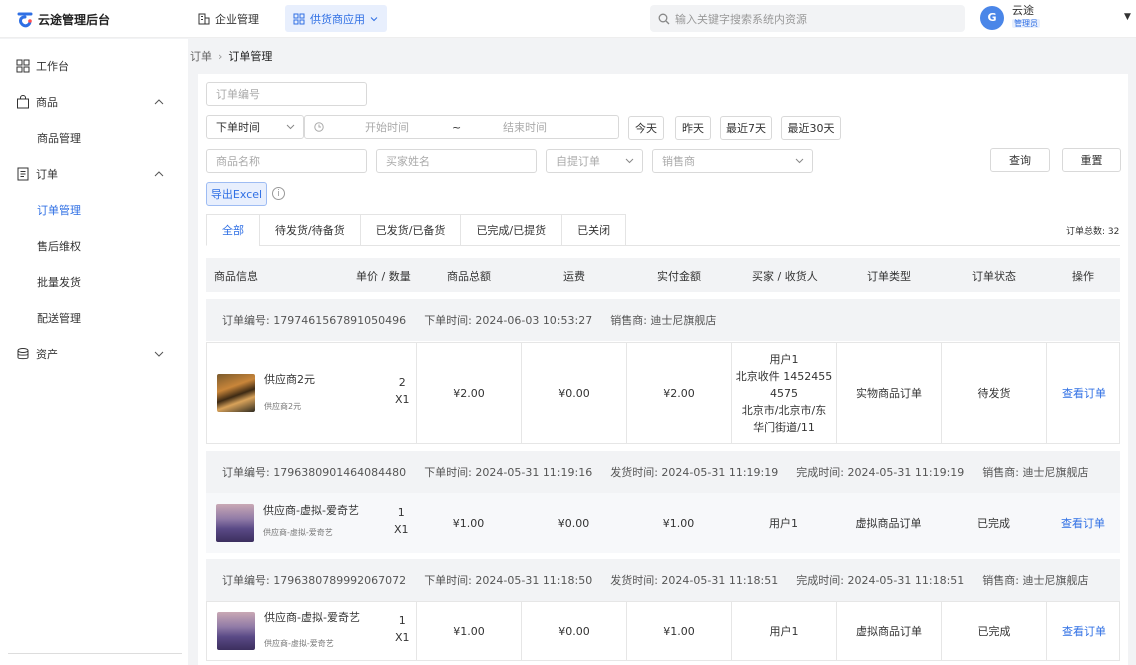 The width and height of the screenshot is (1136, 665). I want to click on quick-yesterday-button: 昨天, so click(693, 128).